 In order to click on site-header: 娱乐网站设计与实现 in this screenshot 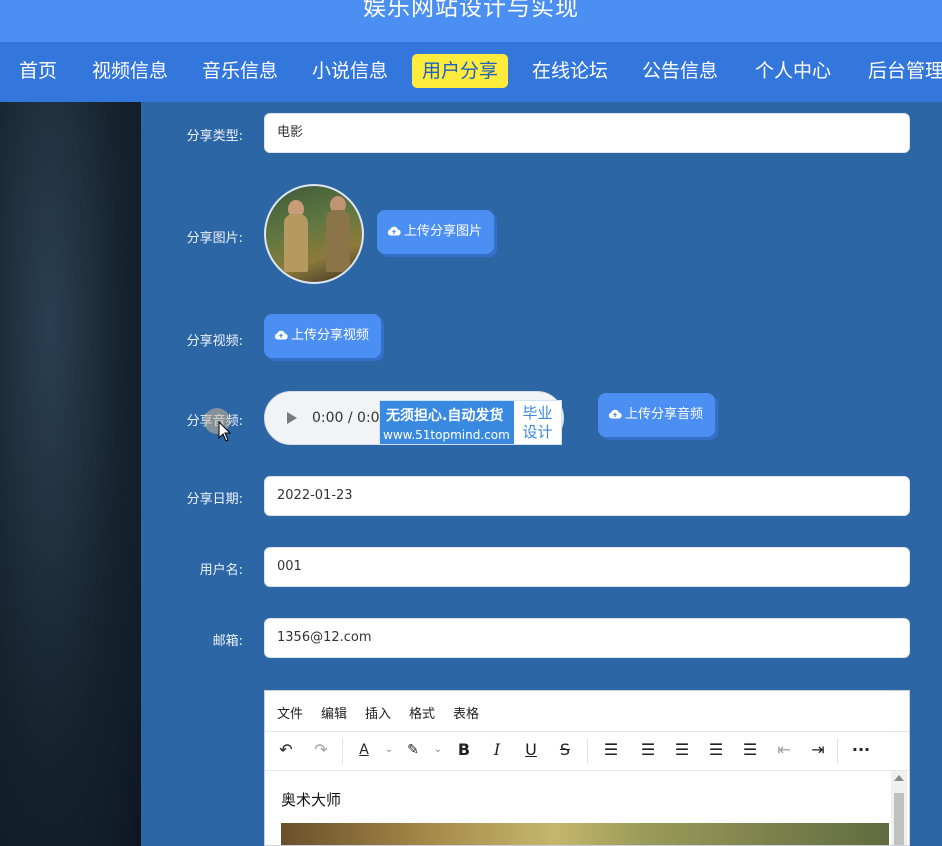, I will do `click(471, 21)`.